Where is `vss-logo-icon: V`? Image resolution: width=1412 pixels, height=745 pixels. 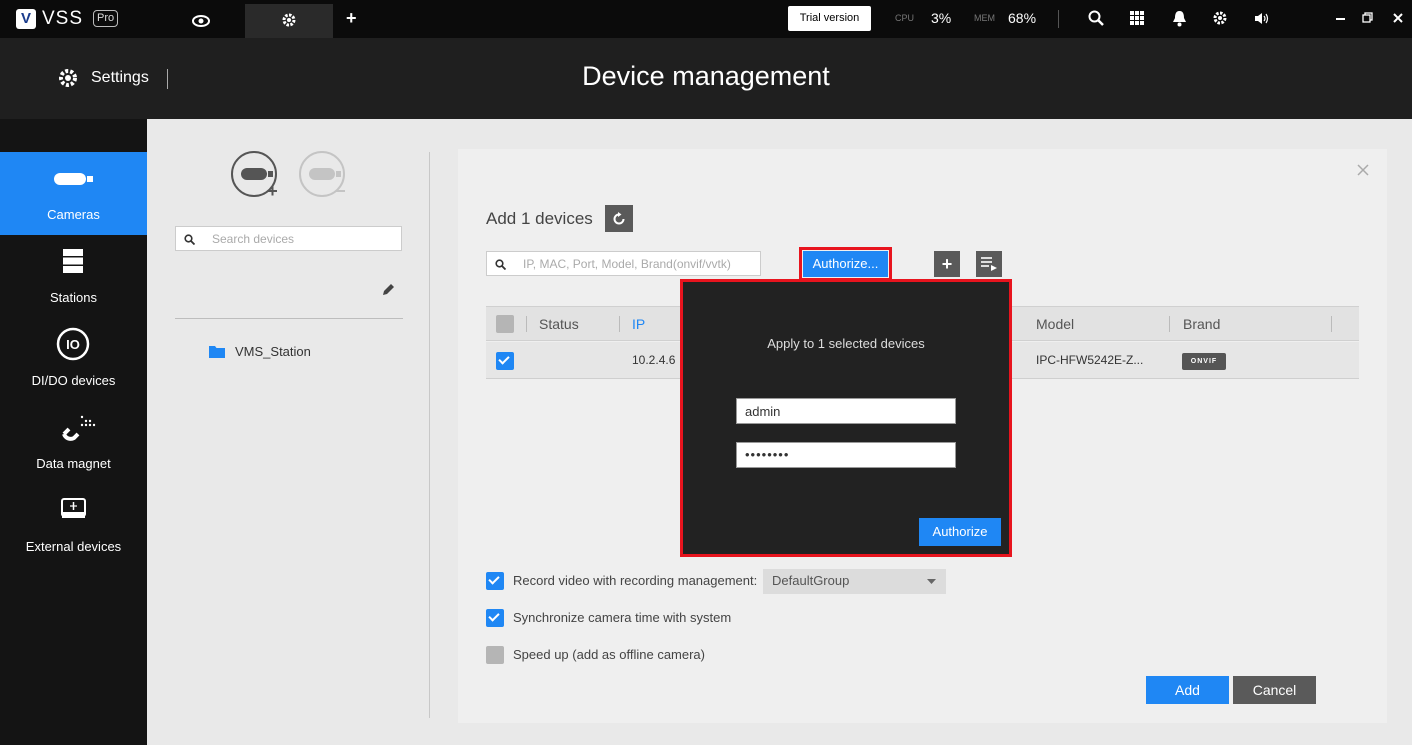
vss-logo-icon: V is located at coordinates (26, 19).